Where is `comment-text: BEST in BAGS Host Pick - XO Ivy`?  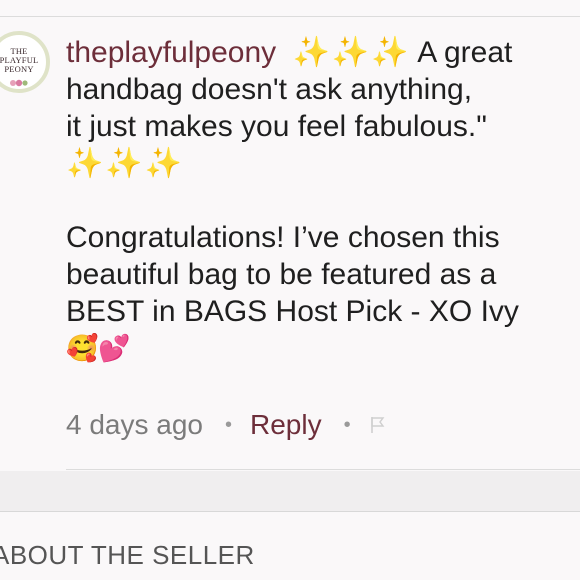
comment-text: BEST in BAGS Host Pick - XO Ivy is located at coordinates (292, 311).